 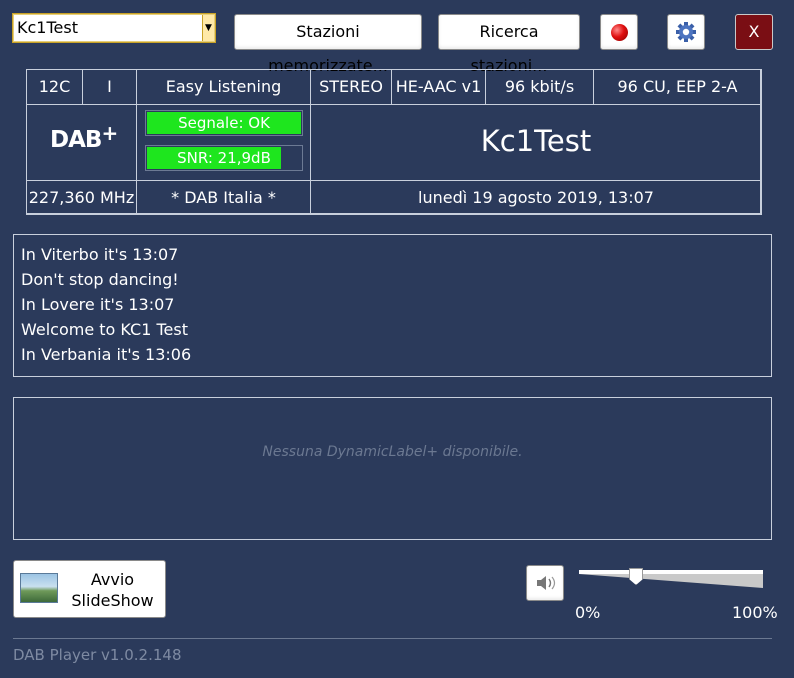 I want to click on record-button, so click(x=619, y=32).